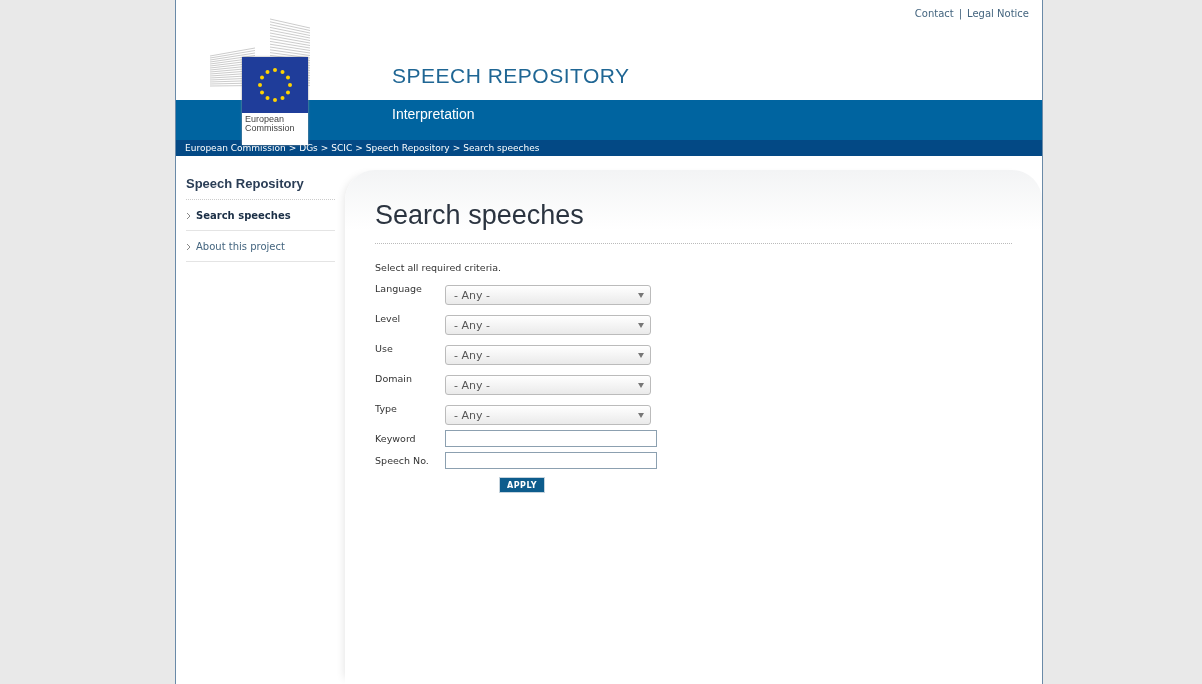 This screenshot has height=684, width=1202. What do you see at coordinates (511, 76) in the screenshot?
I see `site-title: SPEECH REPOSITORY` at bounding box center [511, 76].